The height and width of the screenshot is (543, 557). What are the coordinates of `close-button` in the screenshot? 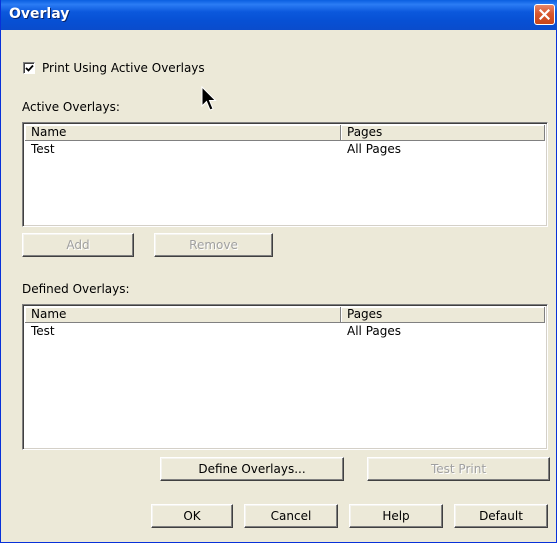 It's located at (544, 14).